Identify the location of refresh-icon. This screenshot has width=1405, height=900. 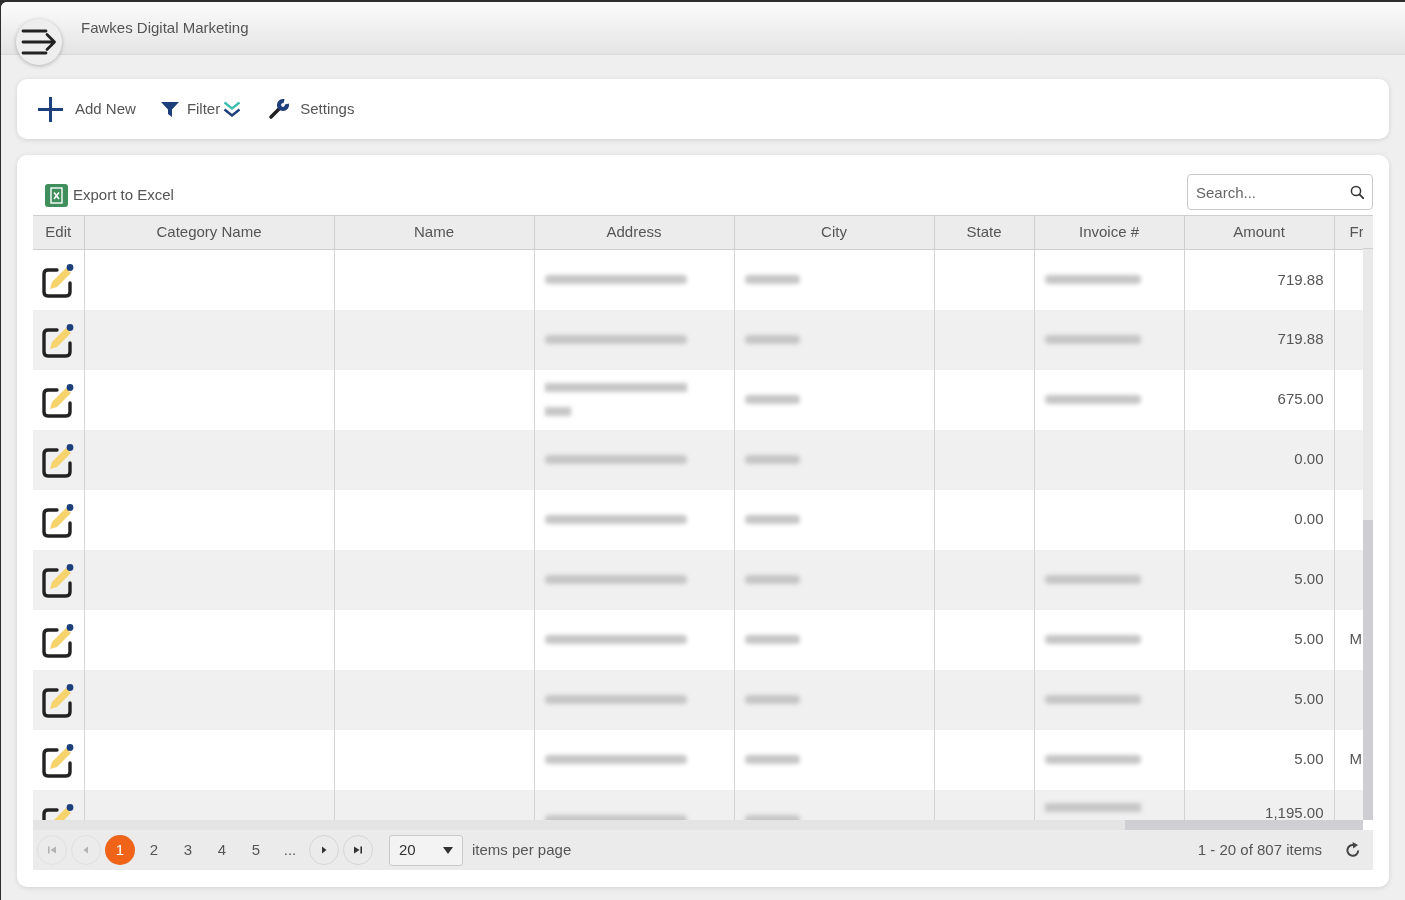
(1353, 850).